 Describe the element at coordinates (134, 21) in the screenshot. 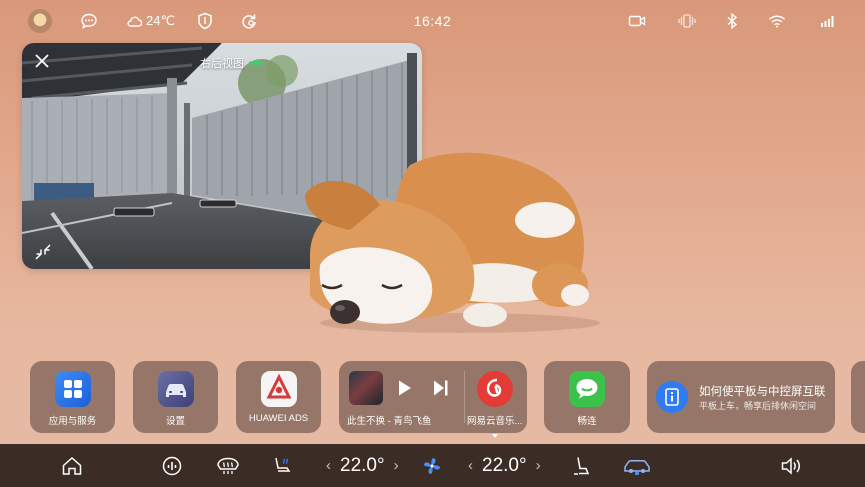

I see `cloud-icon` at that location.